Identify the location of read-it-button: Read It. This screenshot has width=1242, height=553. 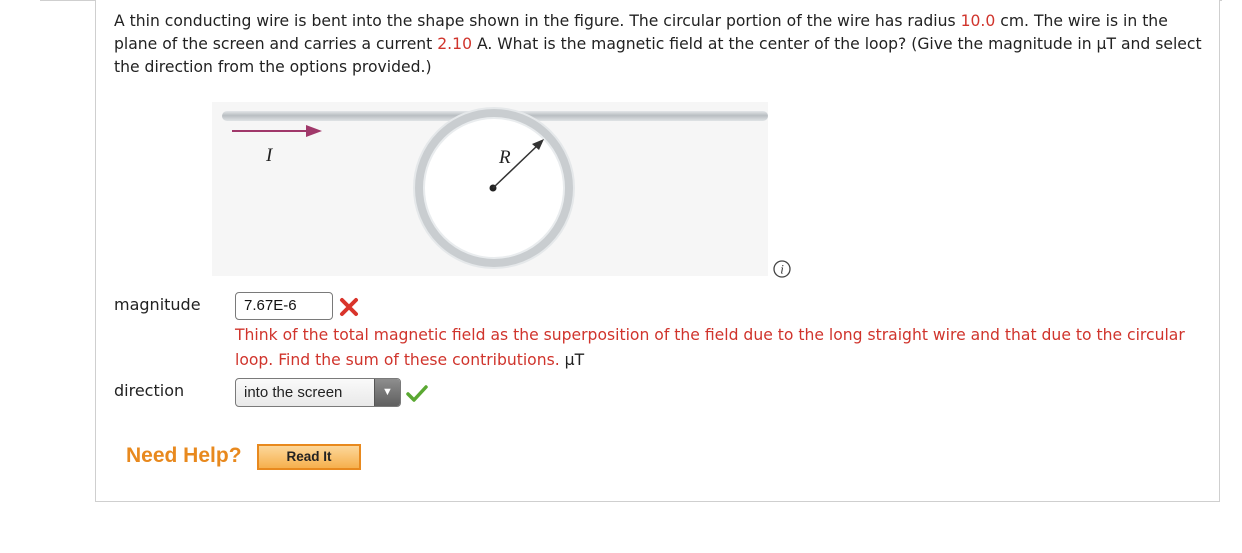
(309, 457).